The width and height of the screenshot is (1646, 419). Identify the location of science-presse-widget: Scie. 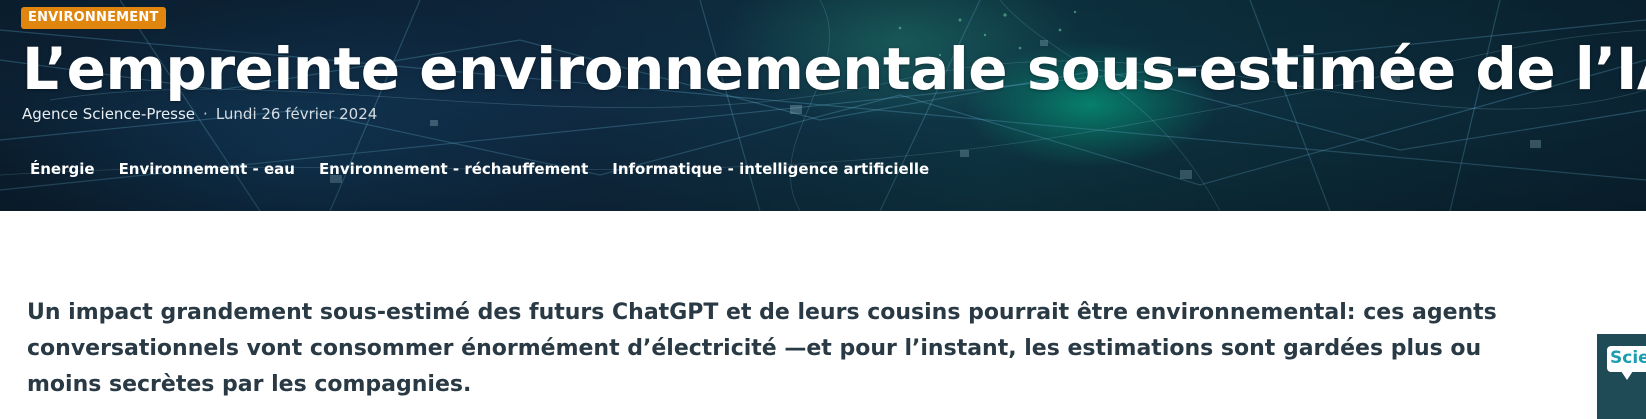
(1621, 376).